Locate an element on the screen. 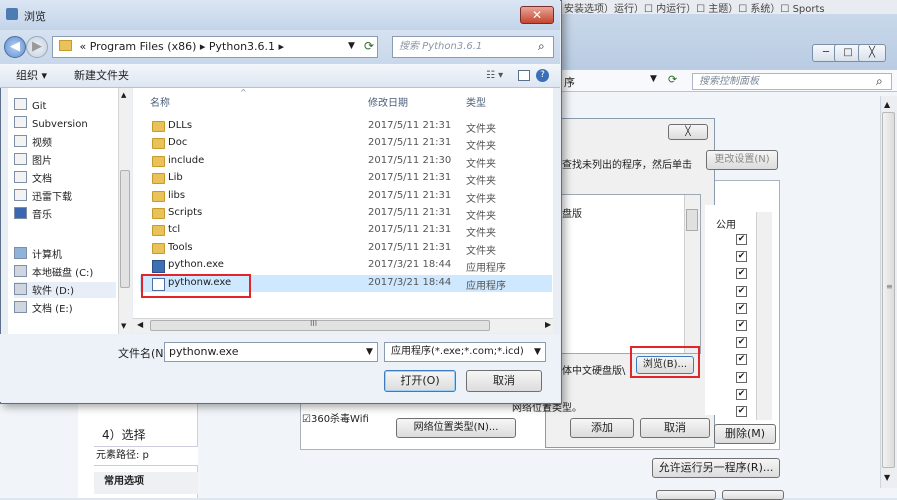  bottom-button-b is located at coordinates (753, 495).